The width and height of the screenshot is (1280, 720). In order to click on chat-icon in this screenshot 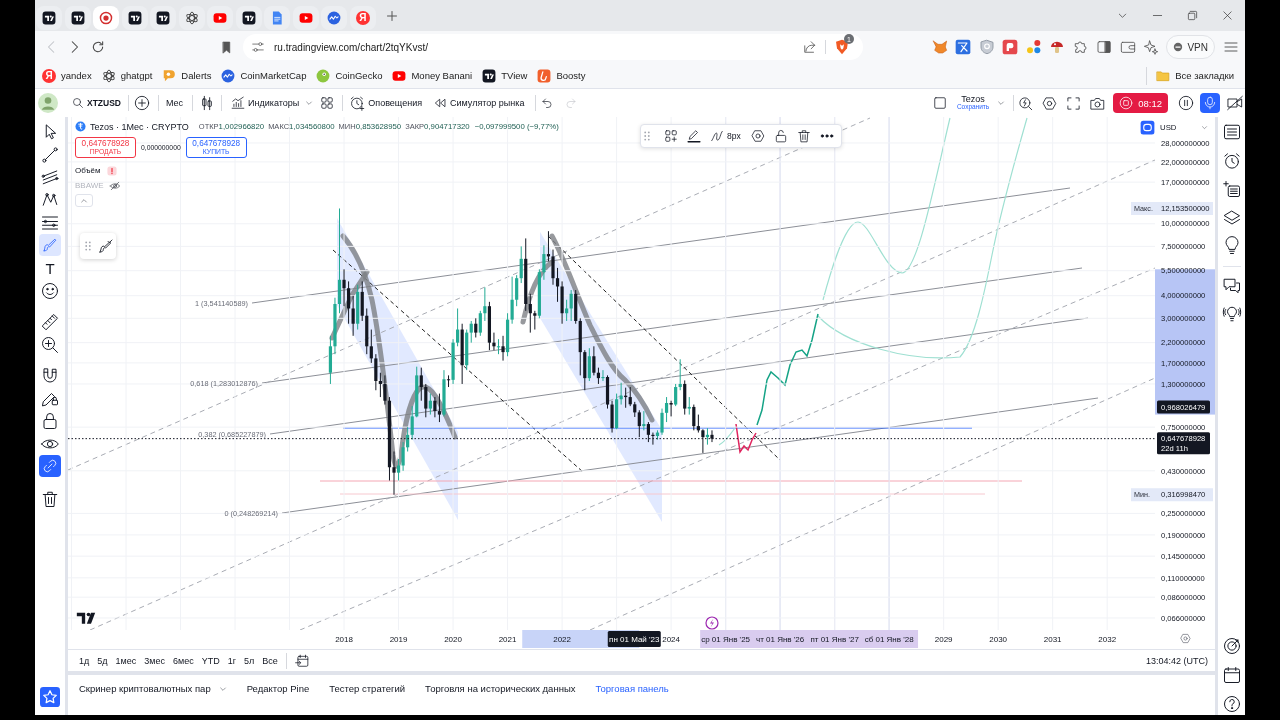, I will do `click(1231, 285)`.